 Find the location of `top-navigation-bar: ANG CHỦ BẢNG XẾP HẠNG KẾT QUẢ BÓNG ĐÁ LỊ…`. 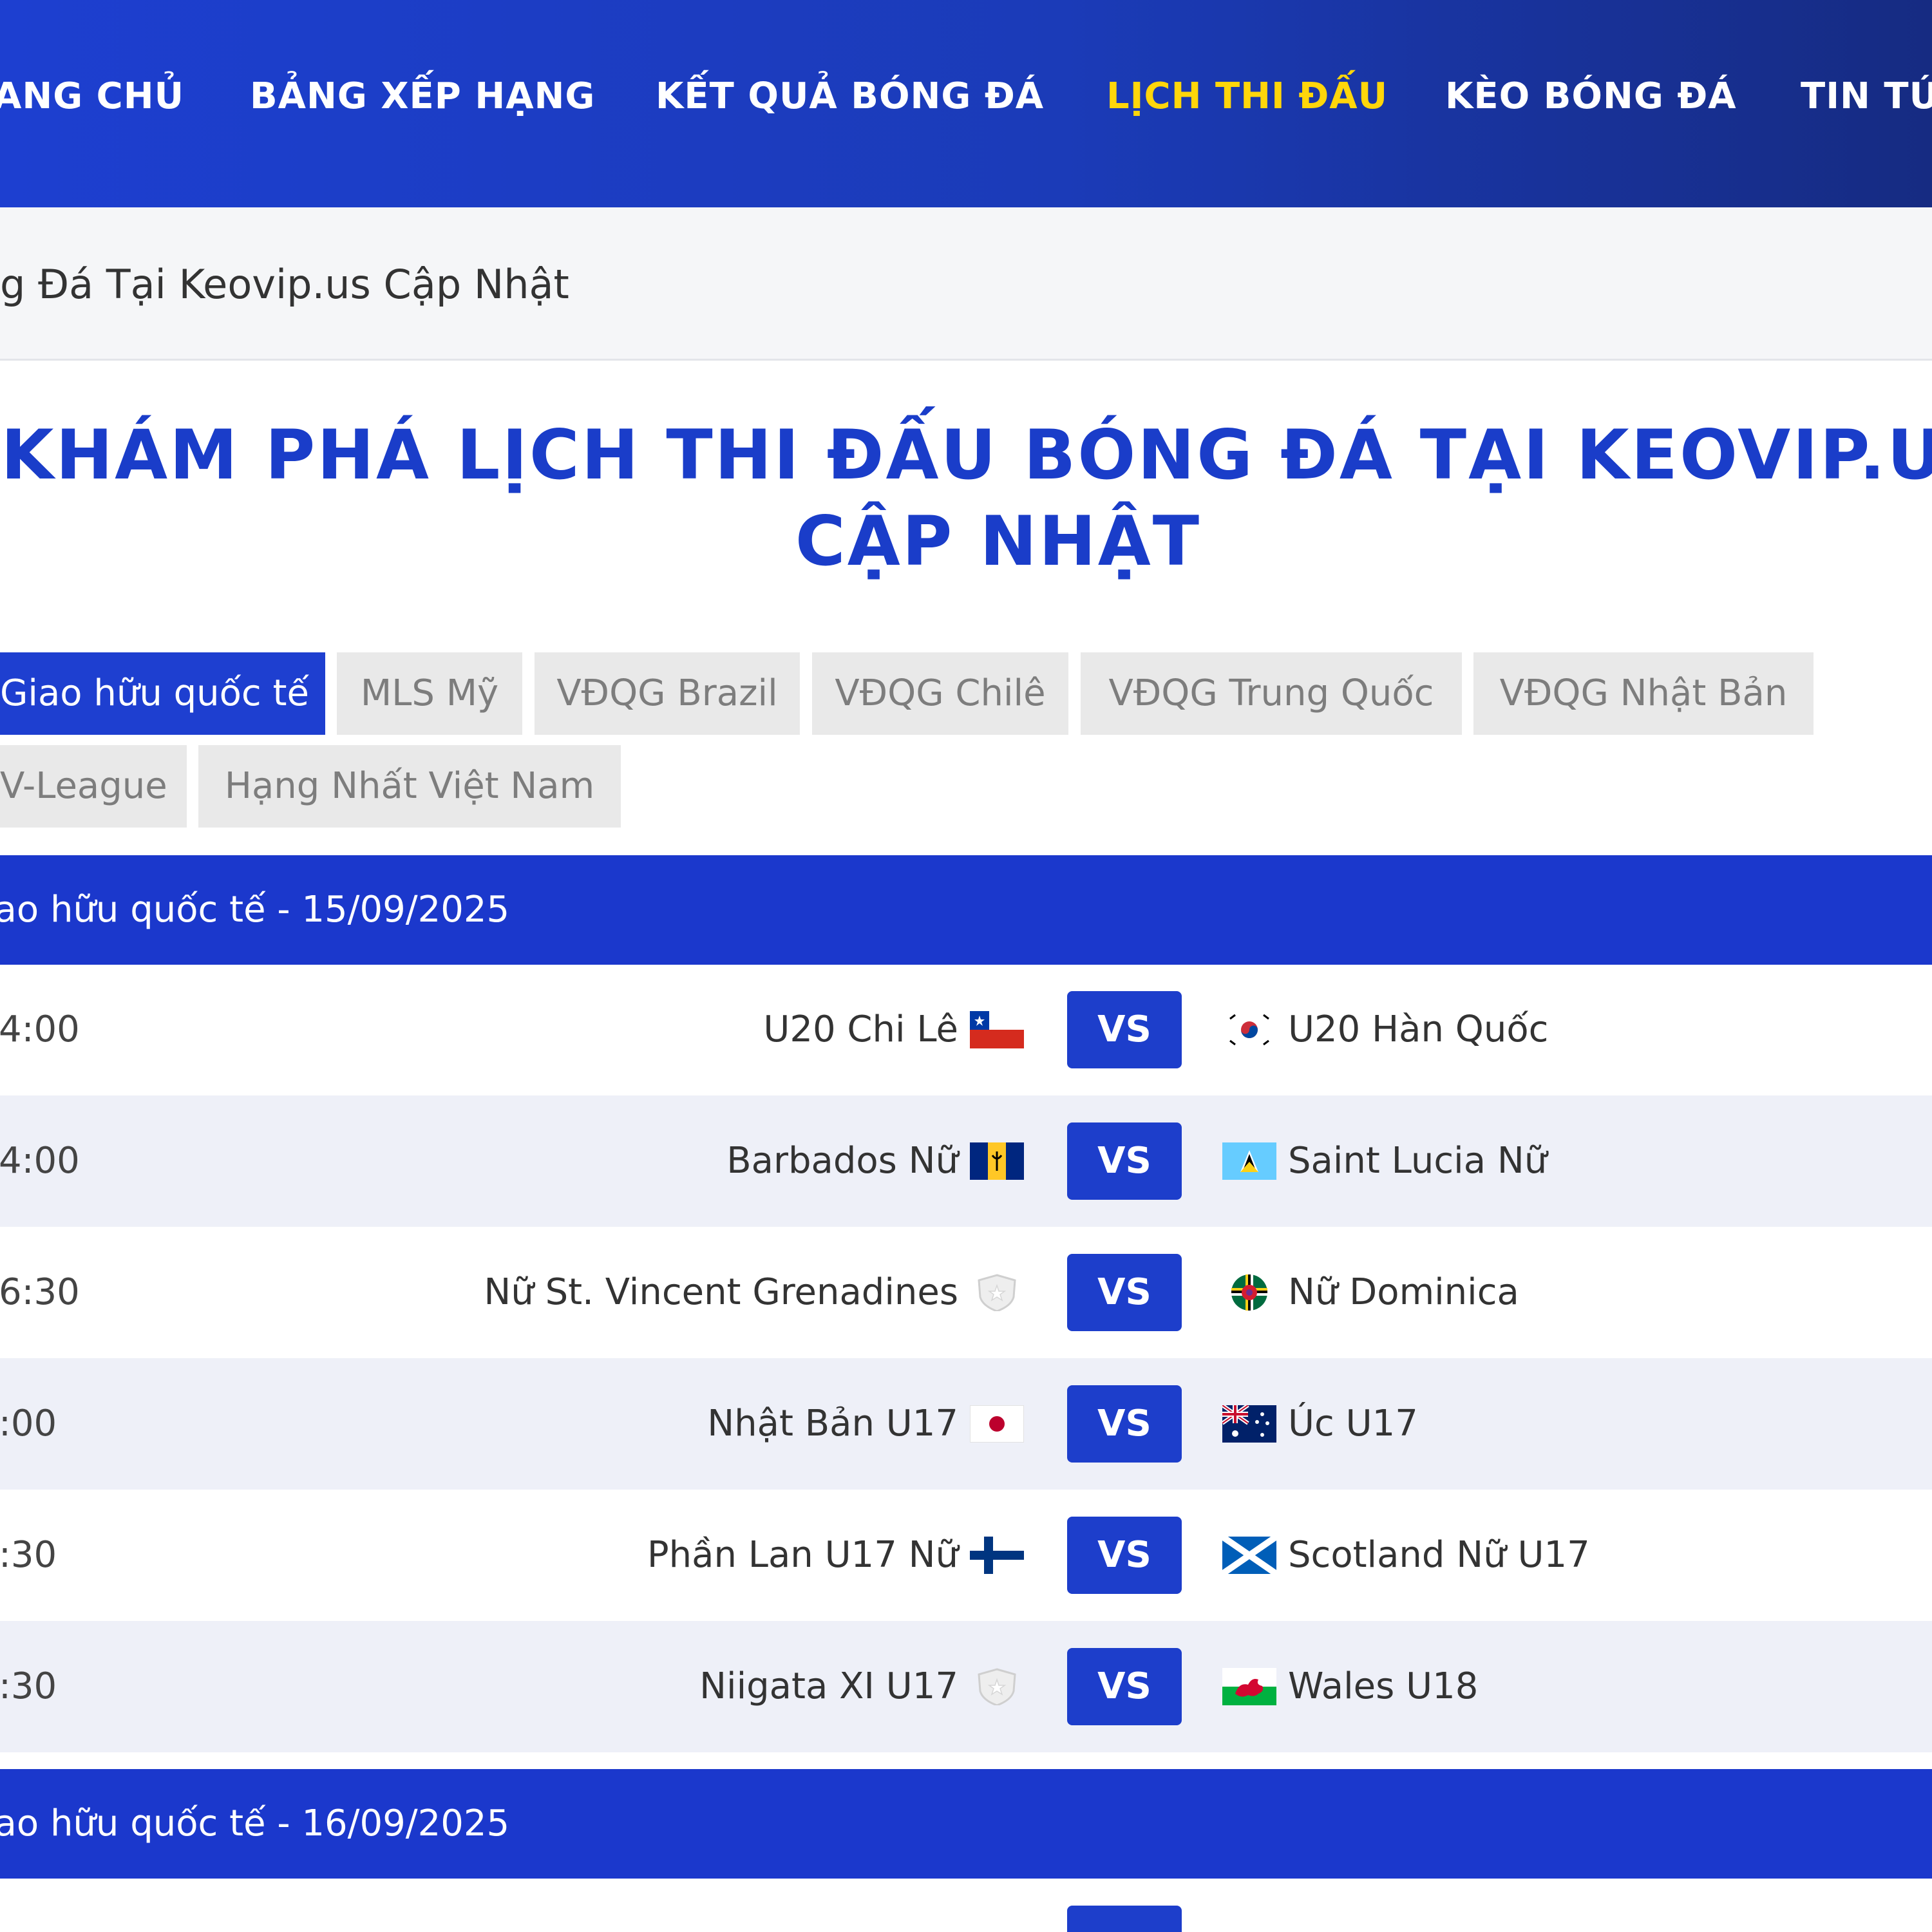

top-navigation-bar: ANG CHỦ BẢNG XẾP HẠNG KẾT QUẢ BÓNG ĐÁ LỊ… is located at coordinates (966, 104).